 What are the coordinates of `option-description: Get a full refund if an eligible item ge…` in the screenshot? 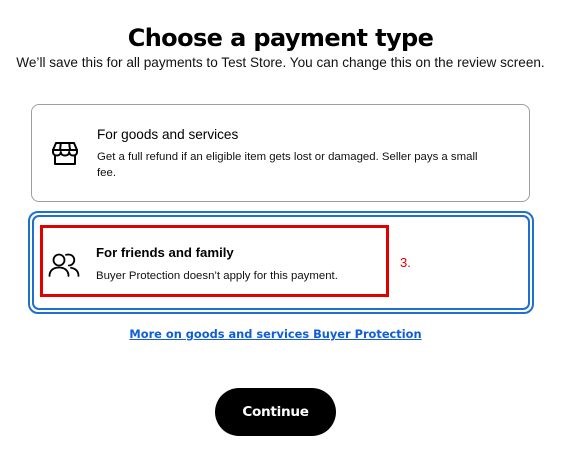 It's located at (287, 165).